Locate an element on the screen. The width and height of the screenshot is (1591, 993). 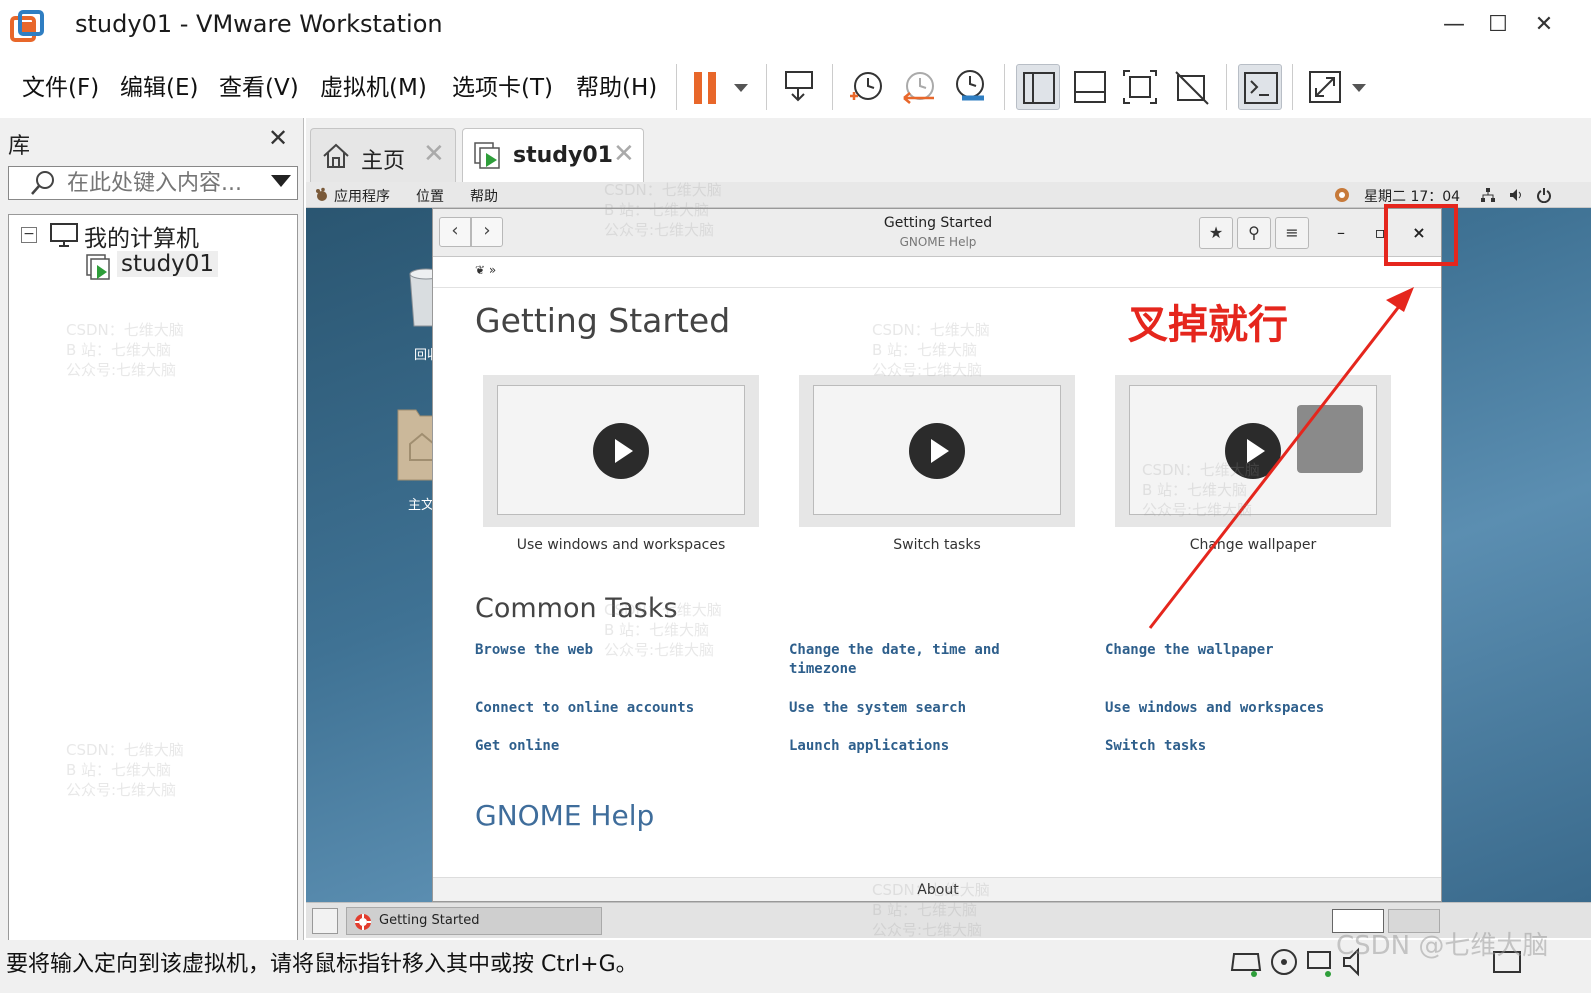
revert-snapshot-icon is located at coordinates (918, 88).